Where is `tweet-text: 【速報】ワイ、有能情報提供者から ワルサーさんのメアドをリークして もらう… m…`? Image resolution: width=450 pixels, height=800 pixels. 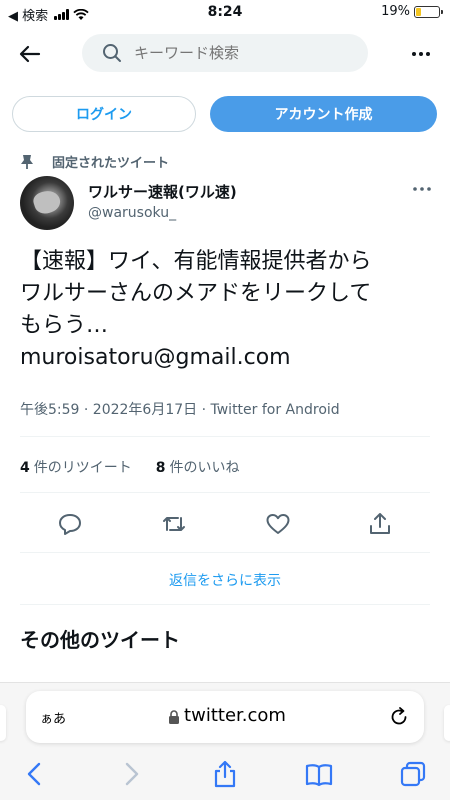
tweet-text: 【速報】ワイ、有能情報提供者から ワルサーさんのメアドをリークして もらう… m… is located at coordinates (196, 309).